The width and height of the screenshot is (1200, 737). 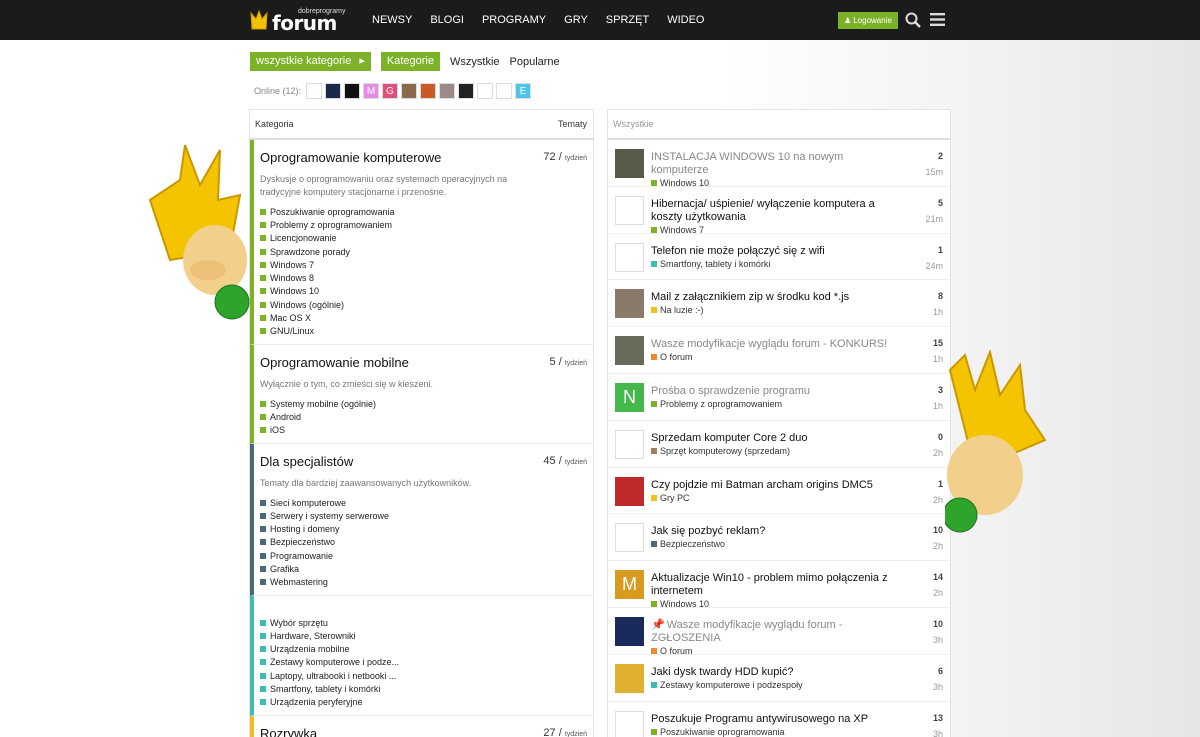 What do you see at coordinates (422, 635) in the screenshot?
I see `subcategory-link: Hardware, Sterowniki` at bounding box center [422, 635].